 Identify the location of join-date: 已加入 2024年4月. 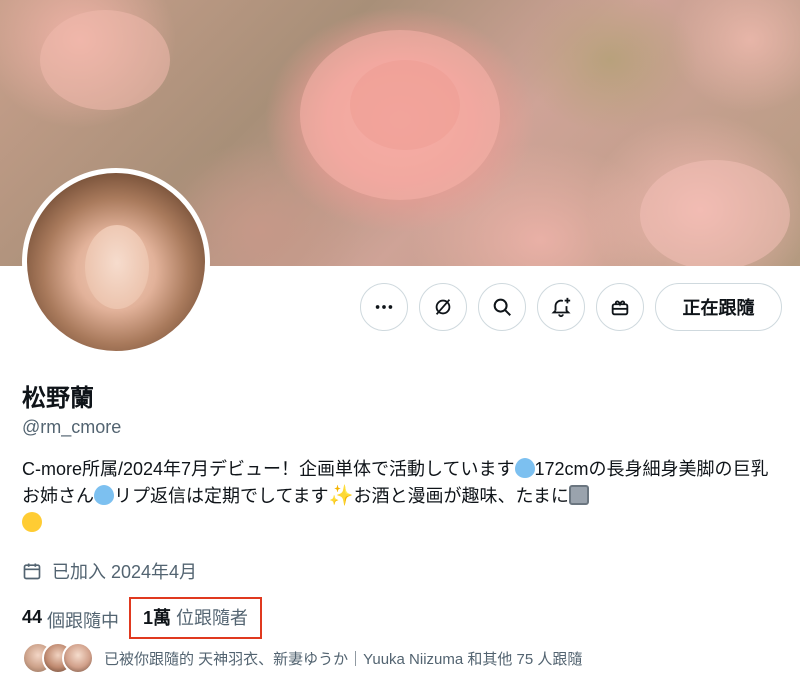
(109, 571).